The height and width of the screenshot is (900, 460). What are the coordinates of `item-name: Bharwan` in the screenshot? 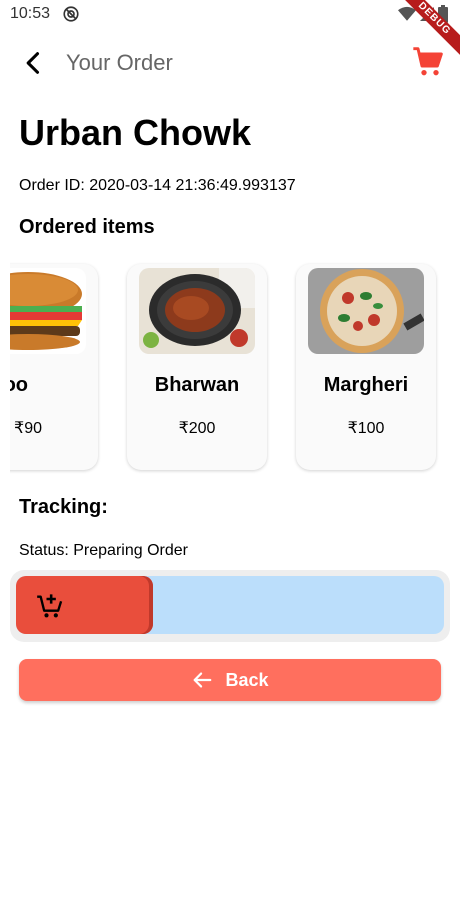 It's located at (197, 385).